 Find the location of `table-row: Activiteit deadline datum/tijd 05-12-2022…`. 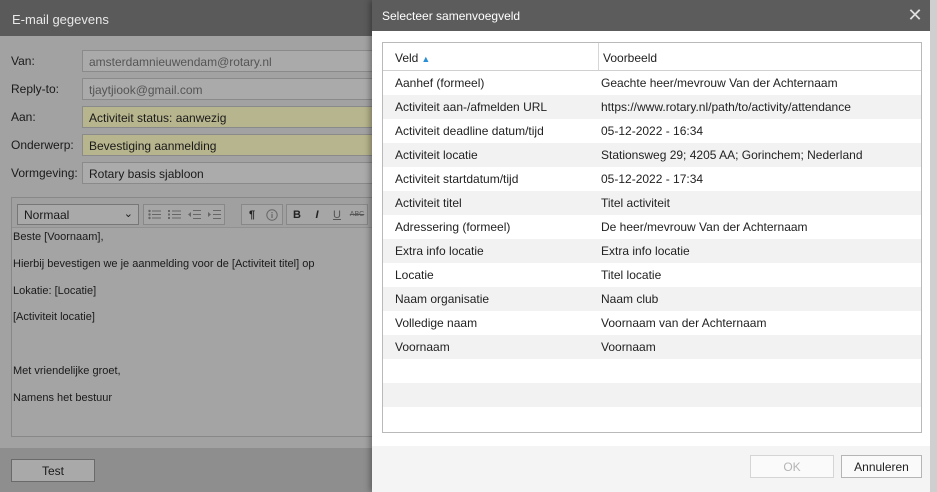

table-row: Activiteit deadline datum/tijd 05-12-2022… is located at coordinates (652, 131).